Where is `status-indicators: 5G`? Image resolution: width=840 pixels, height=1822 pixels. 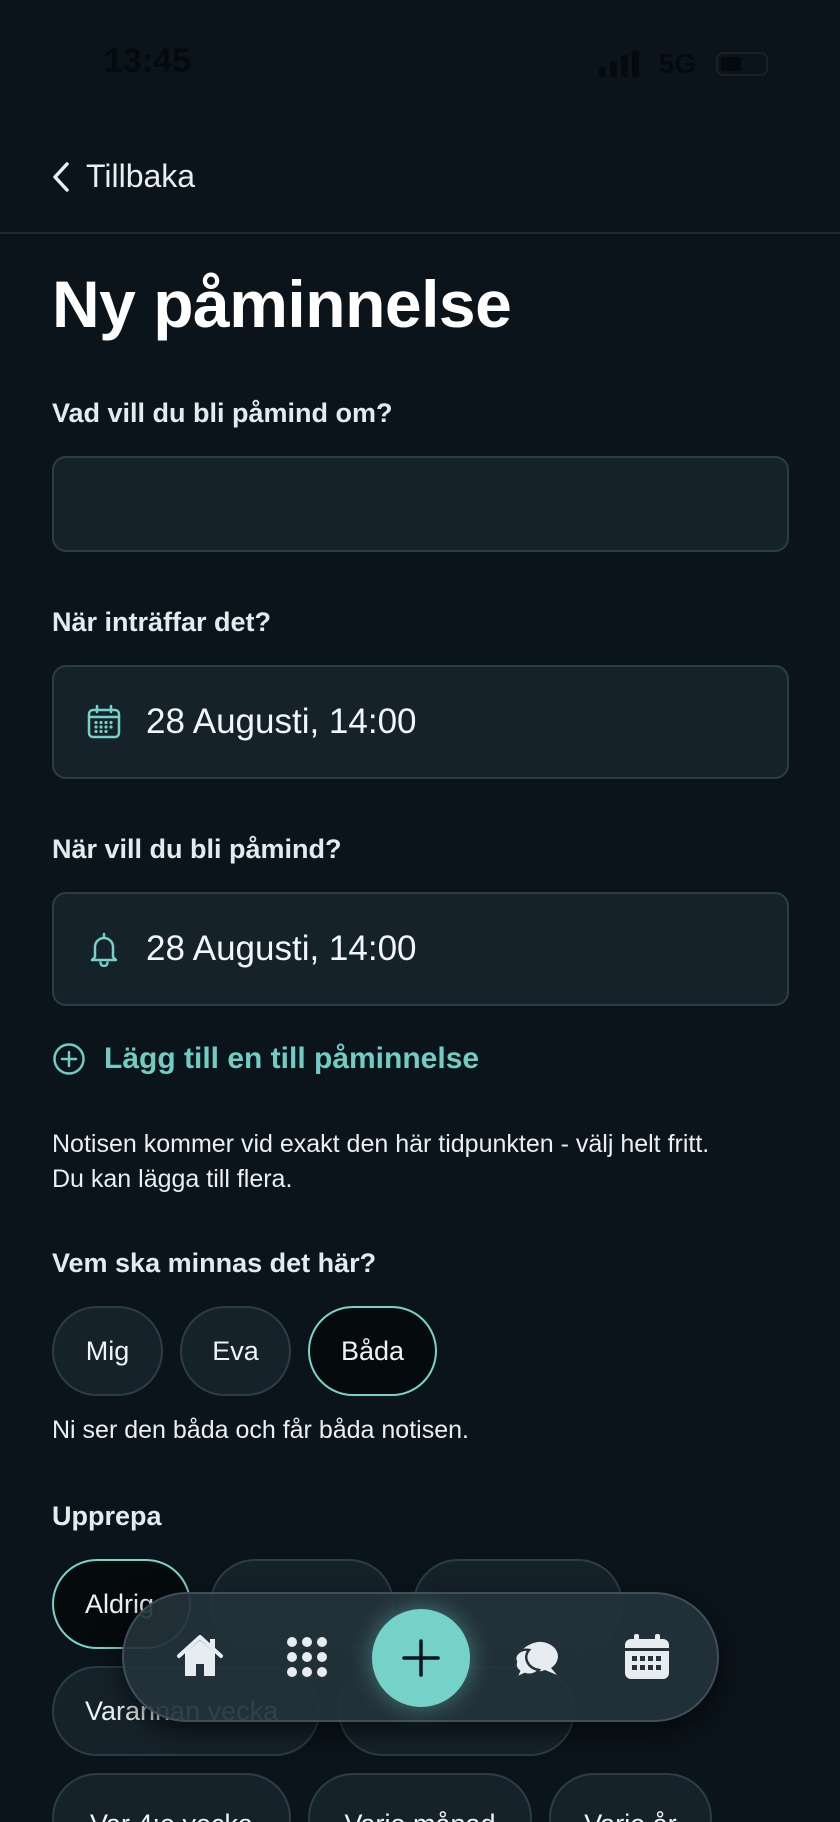
status-indicators: 5G is located at coordinates (683, 64).